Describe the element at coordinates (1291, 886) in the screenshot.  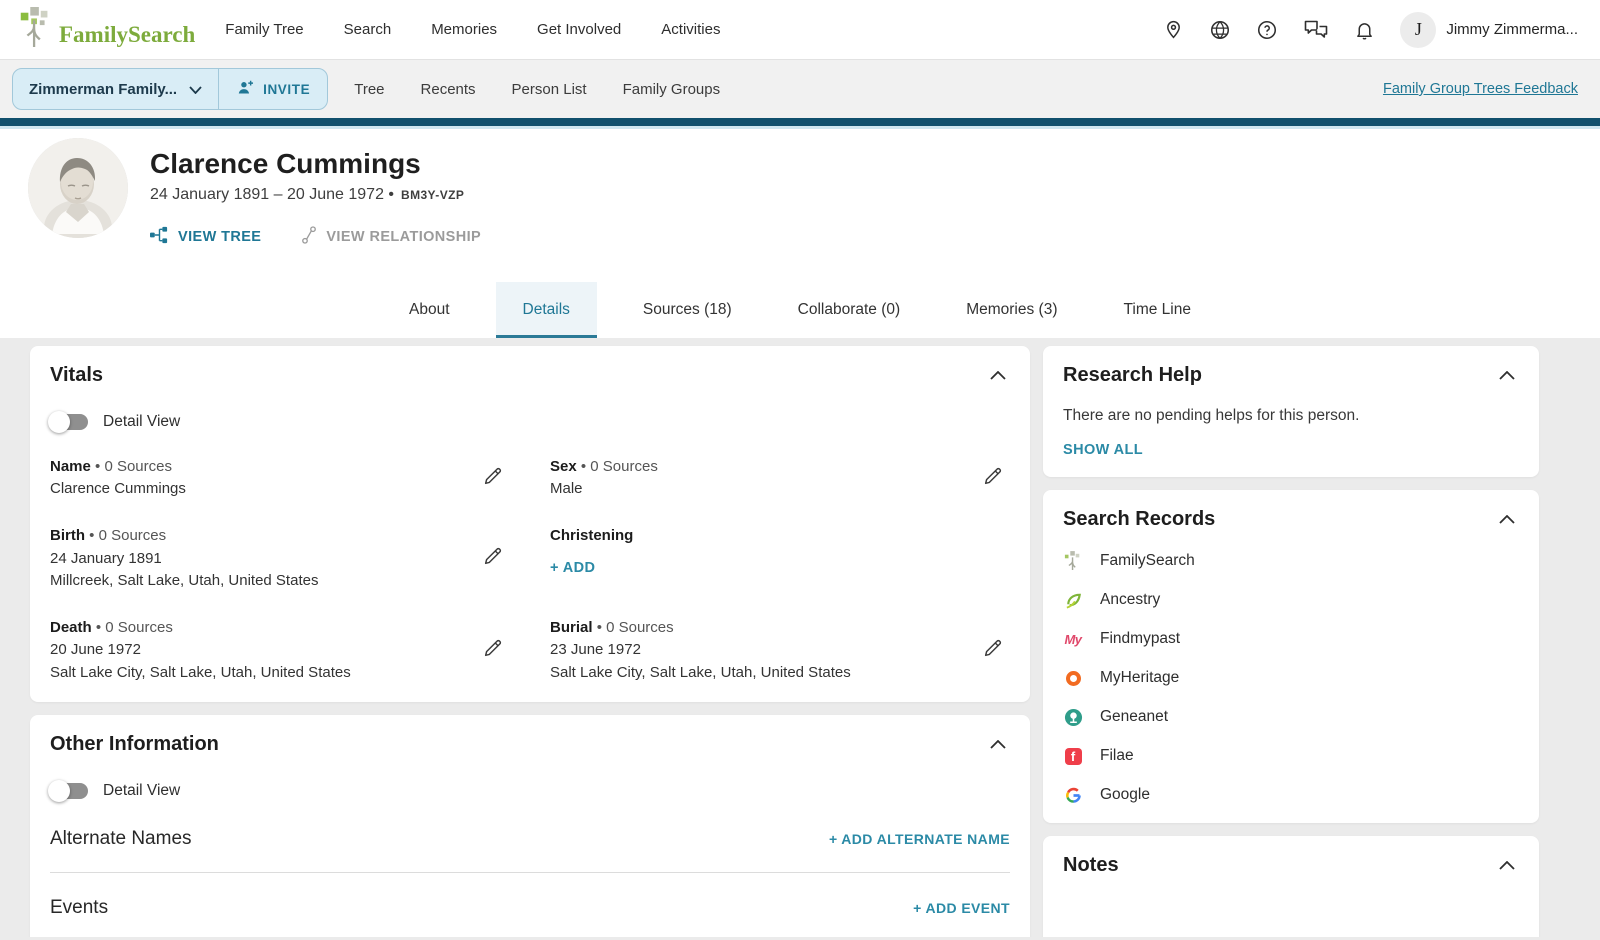
I see `notes-card: Notes` at that location.